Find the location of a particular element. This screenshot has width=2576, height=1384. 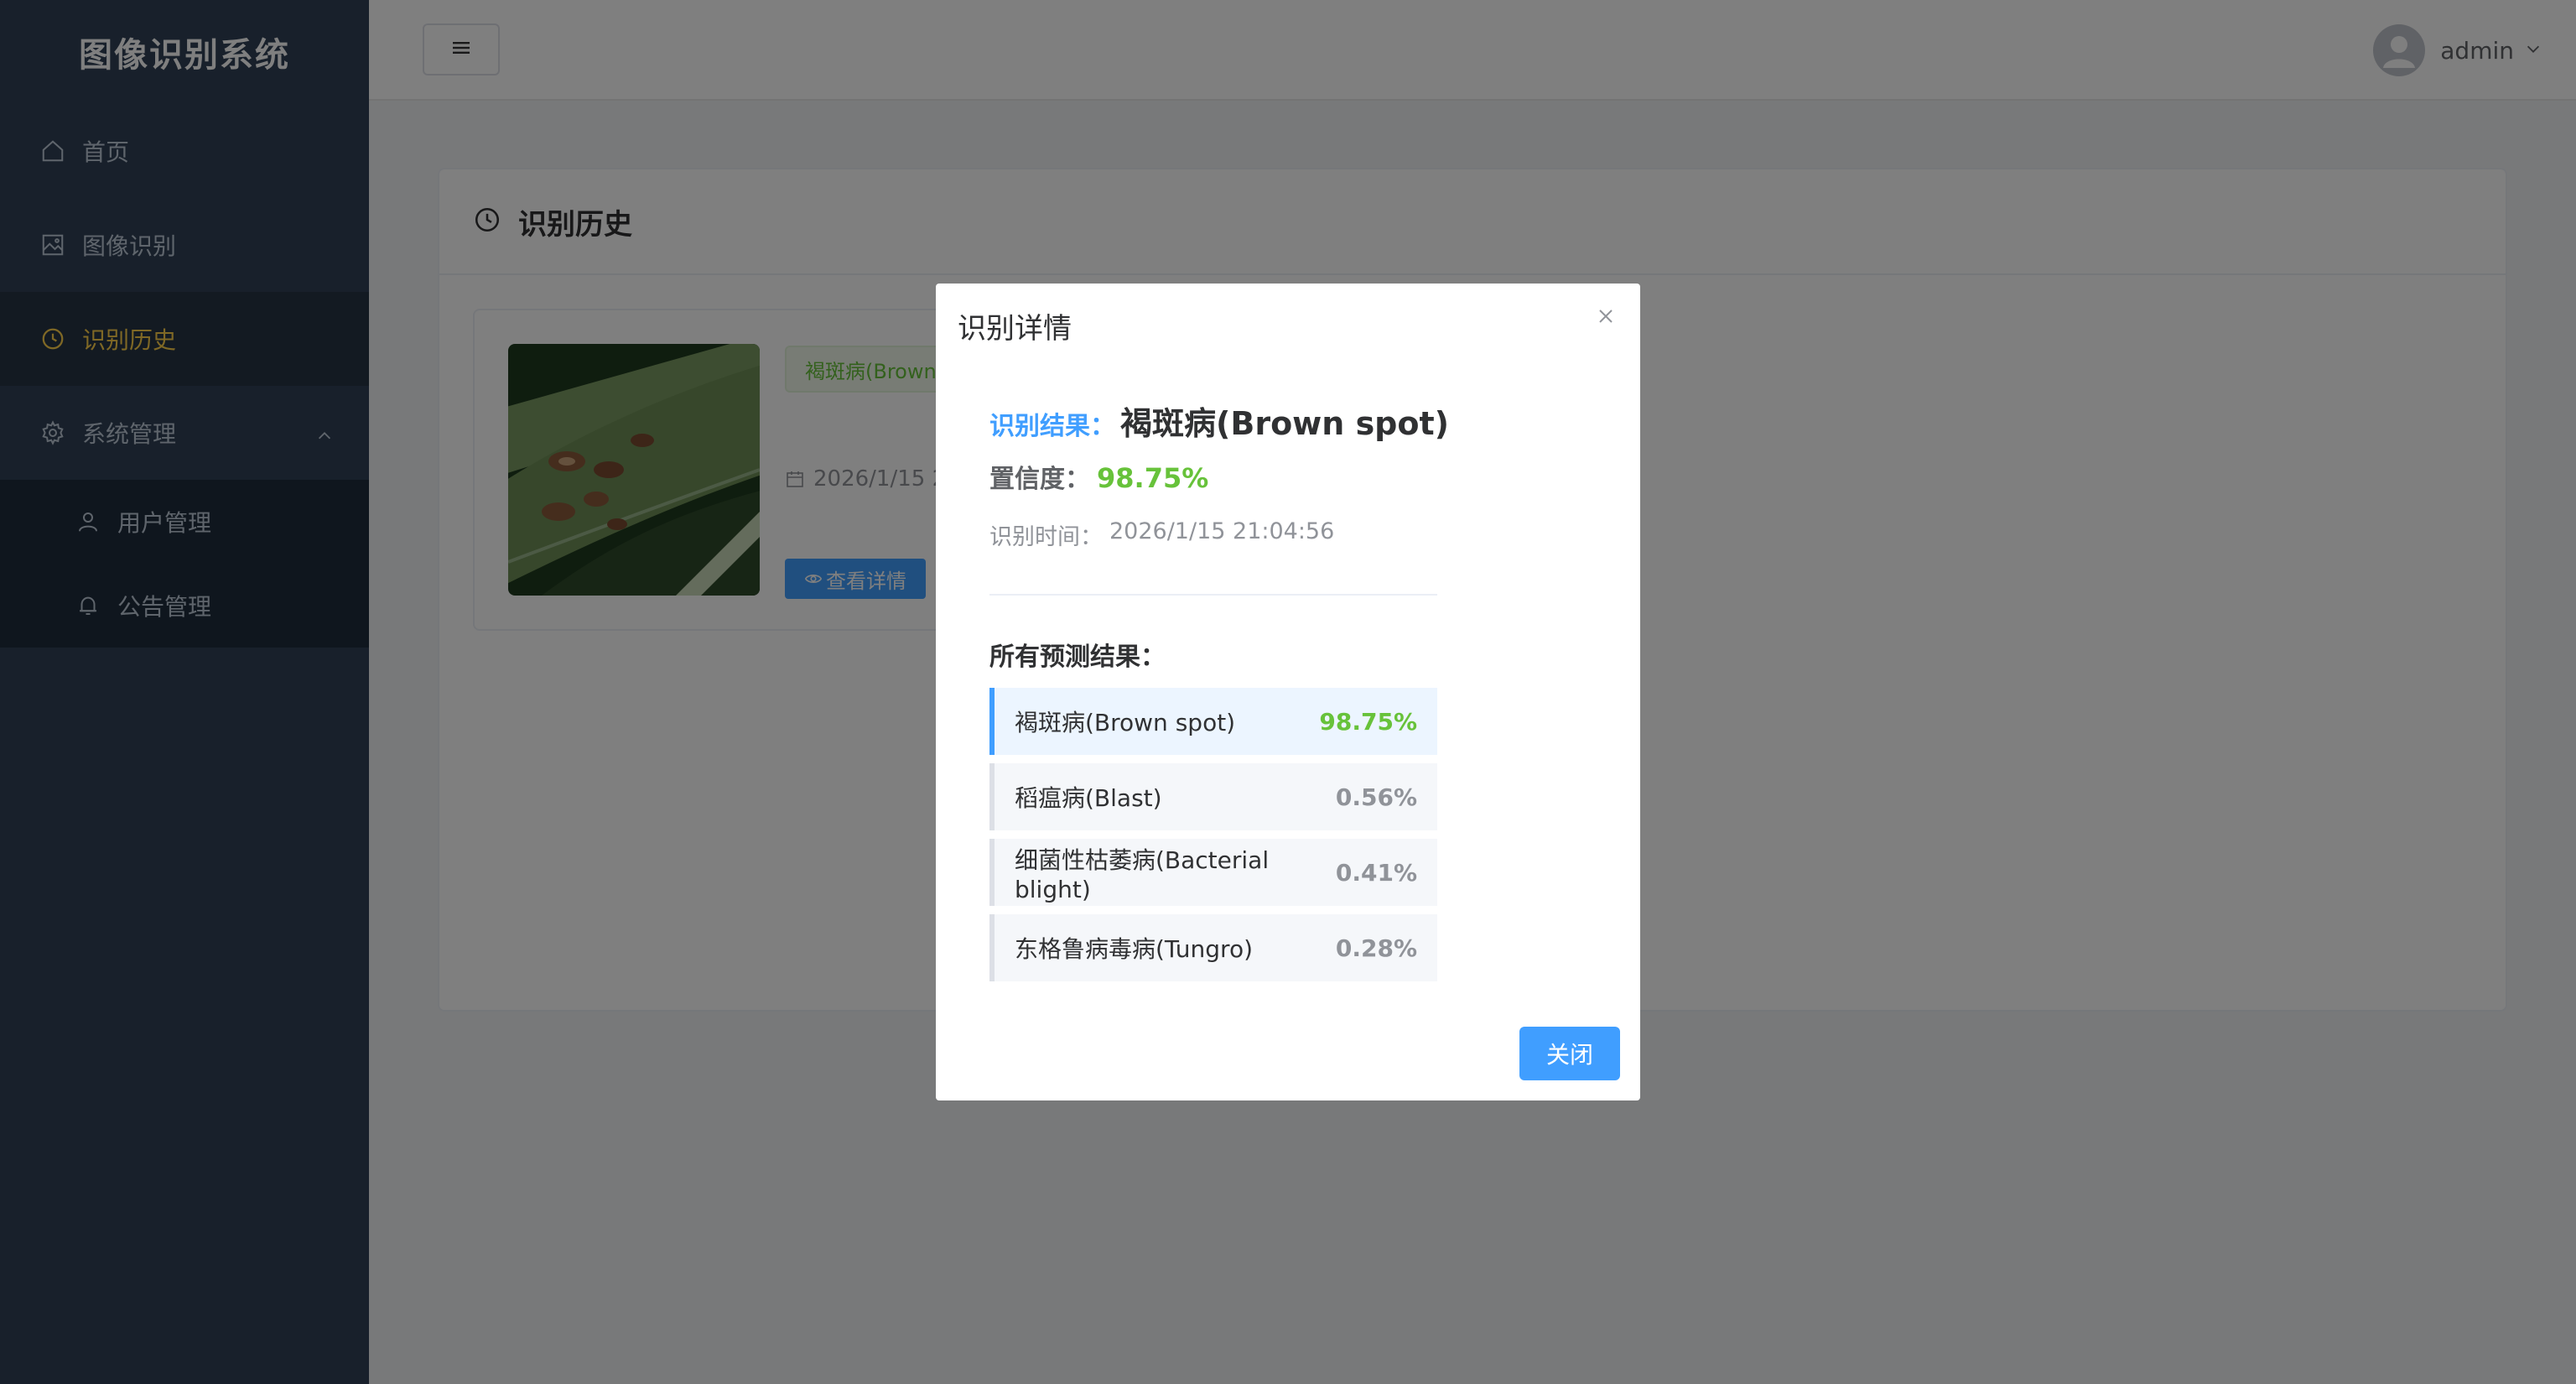

confidence-line: 置信度： 98.75% is located at coordinates (1098, 476).